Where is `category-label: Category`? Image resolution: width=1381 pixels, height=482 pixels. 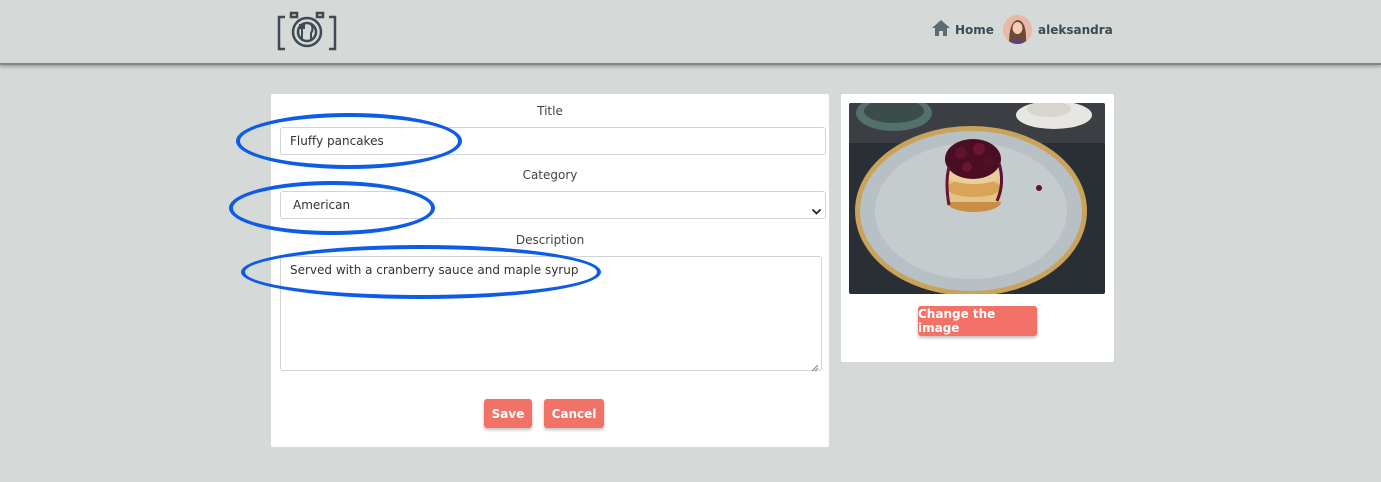
category-label: Category is located at coordinates (550, 175).